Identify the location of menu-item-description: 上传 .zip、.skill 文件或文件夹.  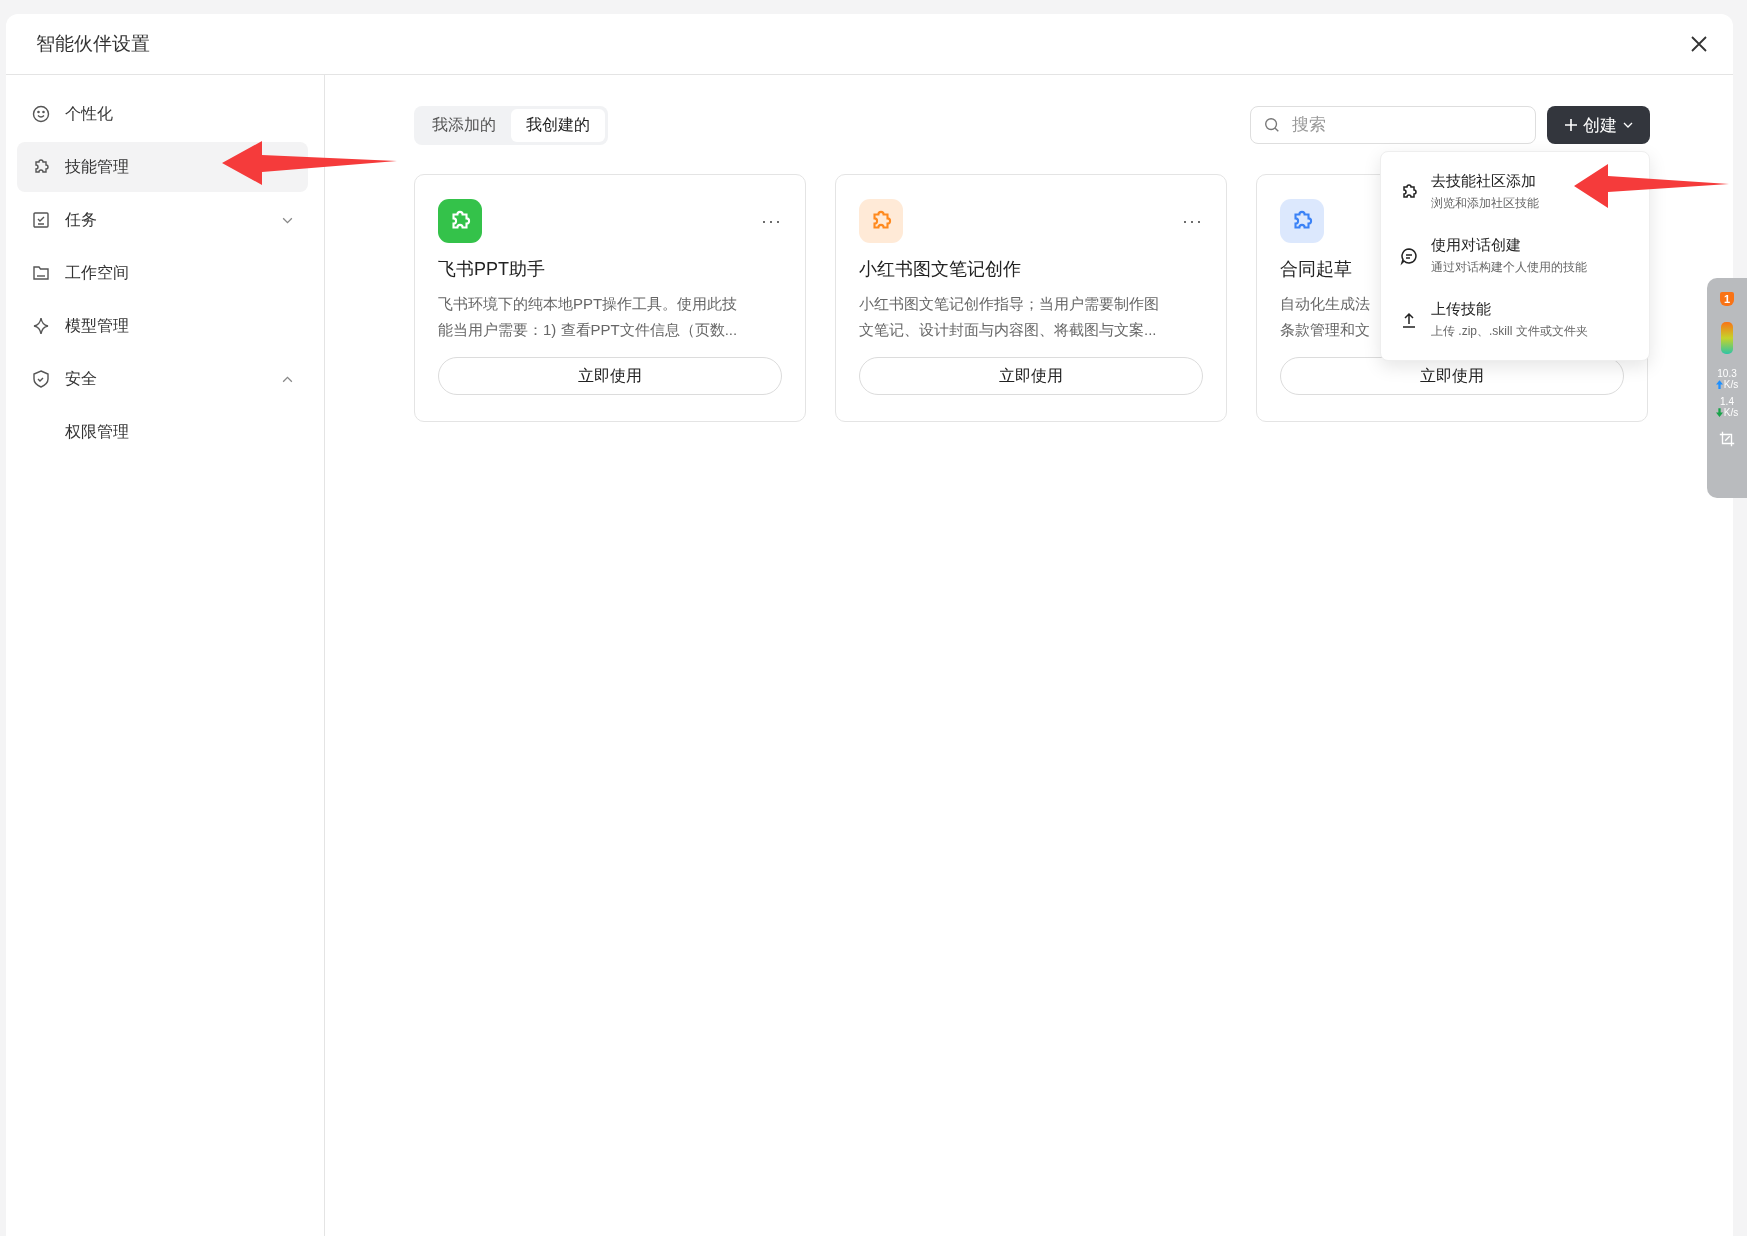
(1509, 331).